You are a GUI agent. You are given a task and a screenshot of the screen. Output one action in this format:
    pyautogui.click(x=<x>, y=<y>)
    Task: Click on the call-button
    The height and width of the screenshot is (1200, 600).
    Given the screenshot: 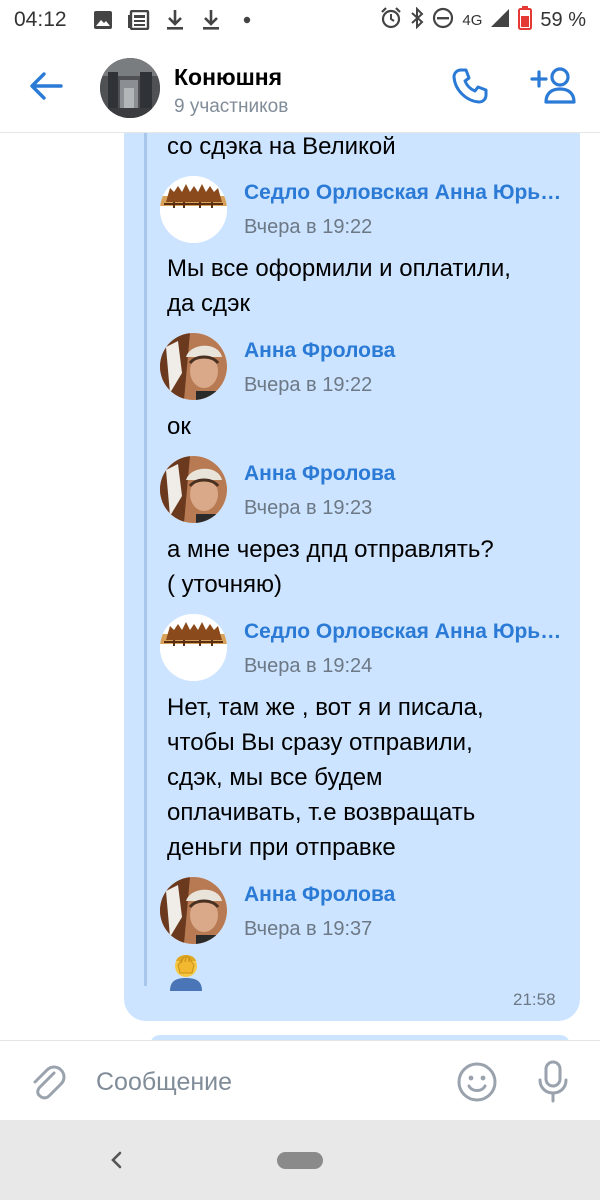 What is the action you would take?
    pyautogui.click(x=470, y=86)
    